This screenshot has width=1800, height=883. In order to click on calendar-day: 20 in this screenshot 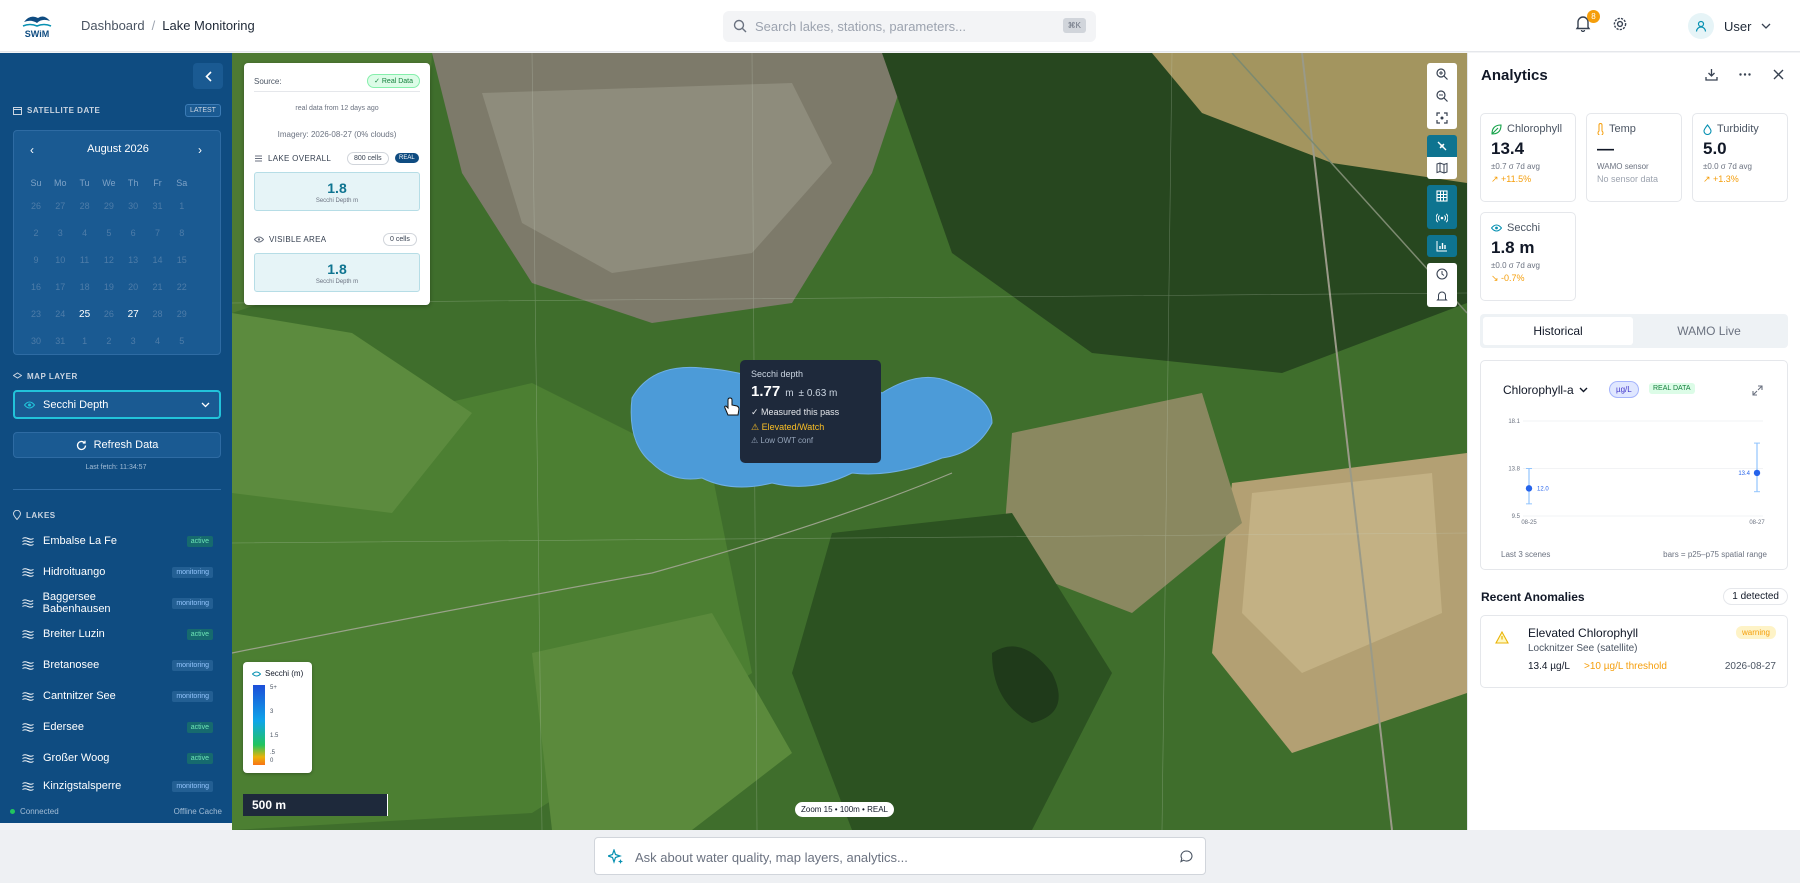, I will do `click(133, 287)`.